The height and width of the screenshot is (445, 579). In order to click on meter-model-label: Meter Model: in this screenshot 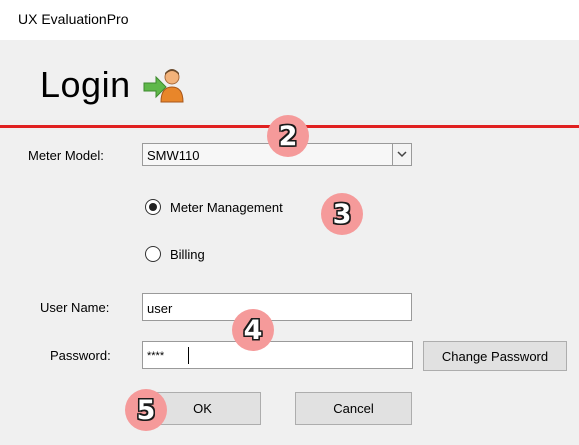, I will do `click(66, 155)`.